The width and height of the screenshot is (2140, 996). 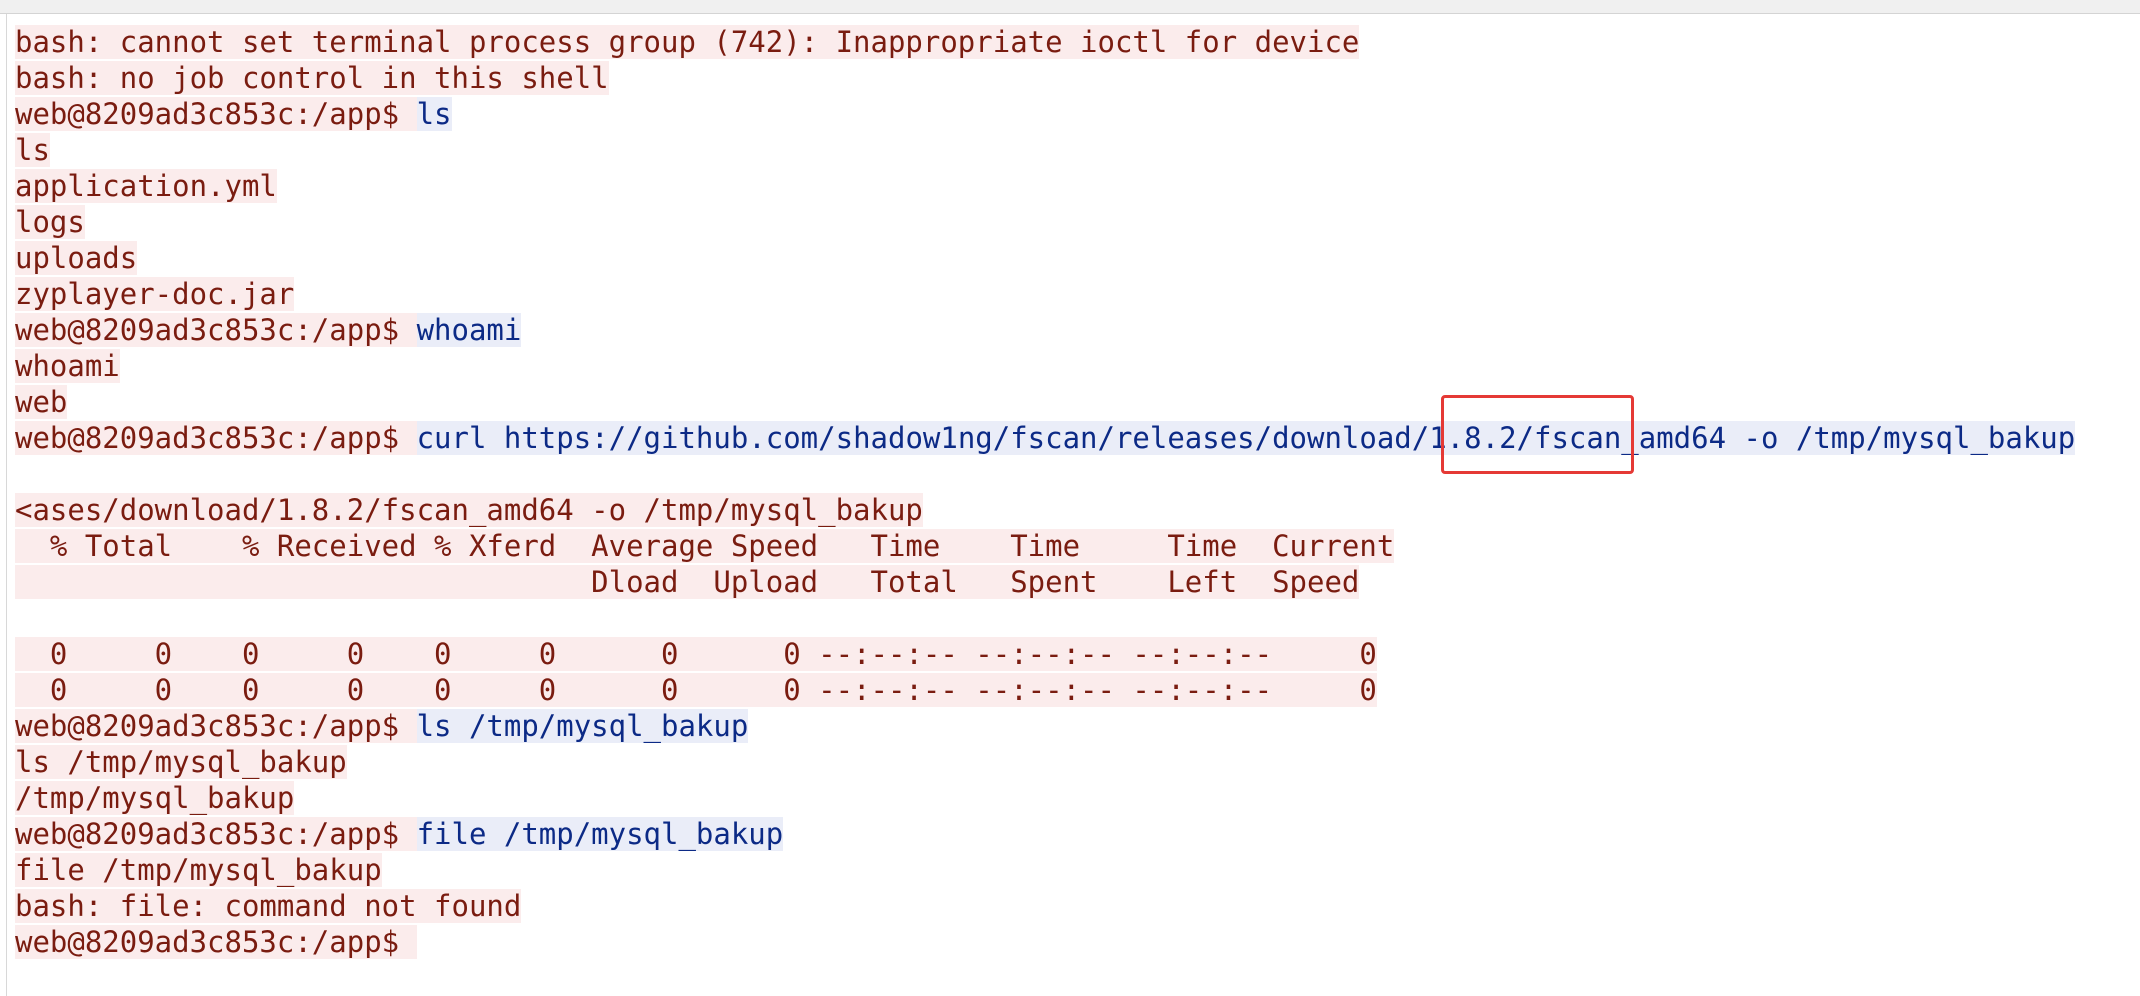 What do you see at coordinates (1070, 870) in the screenshot?
I see `terminal-output-line: file /tmp/mysql_bakup` at bounding box center [1070, 870].